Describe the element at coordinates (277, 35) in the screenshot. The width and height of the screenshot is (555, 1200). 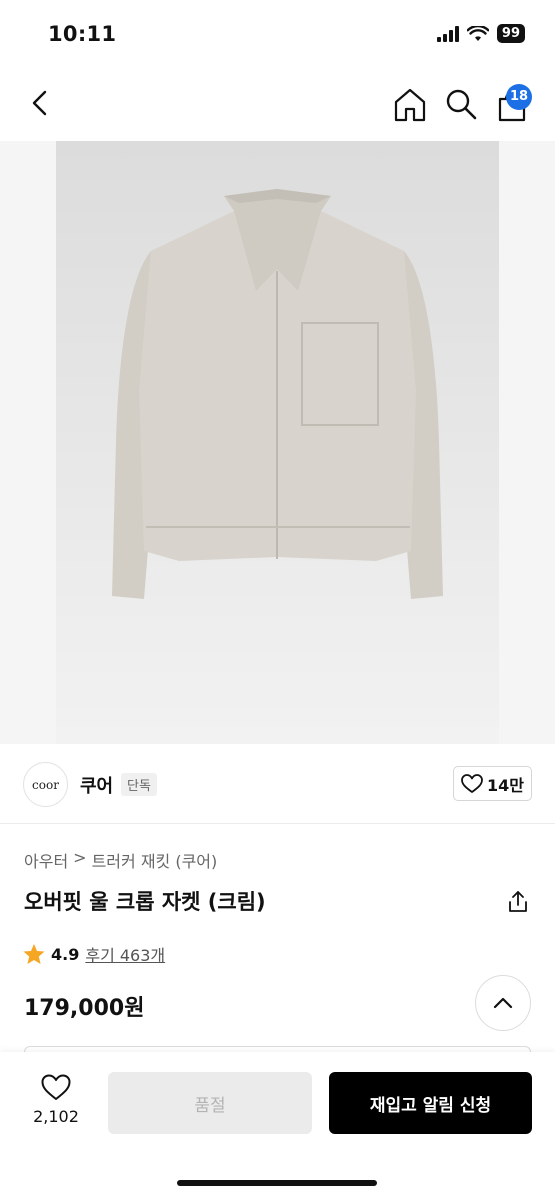
I see `status-bar: 10:11 99` at that location.